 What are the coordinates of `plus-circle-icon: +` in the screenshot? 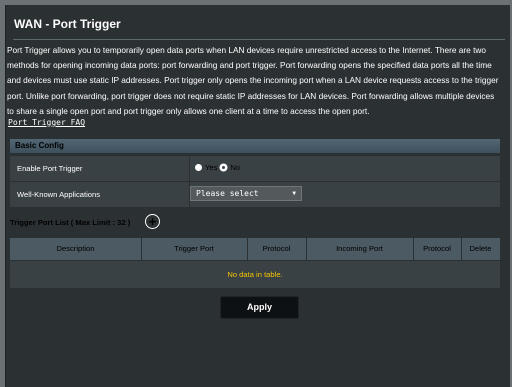 It's located at (152, 221).